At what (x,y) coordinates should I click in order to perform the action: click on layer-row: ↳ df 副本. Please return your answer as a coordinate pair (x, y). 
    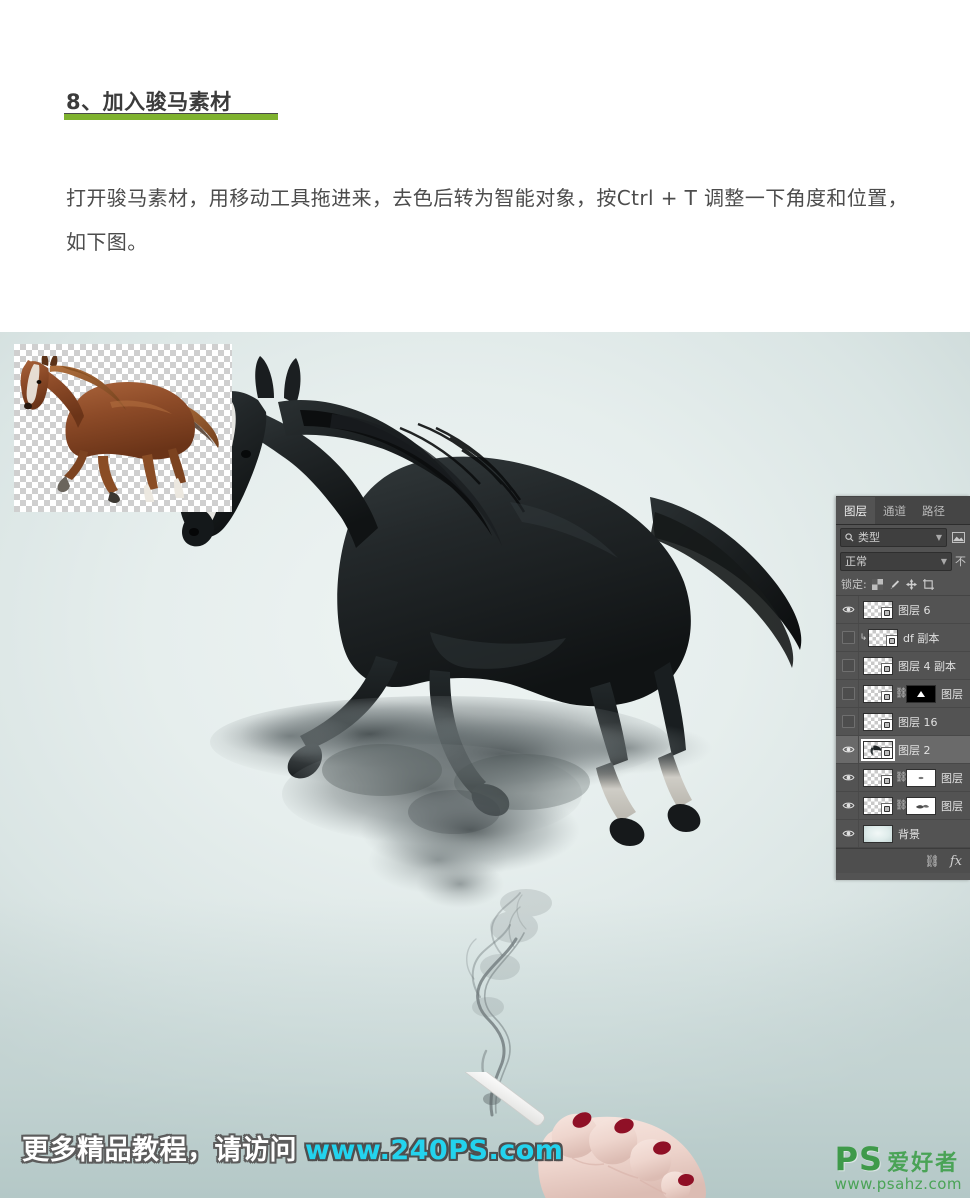
    Looking at the image, I should click on (903, 638).